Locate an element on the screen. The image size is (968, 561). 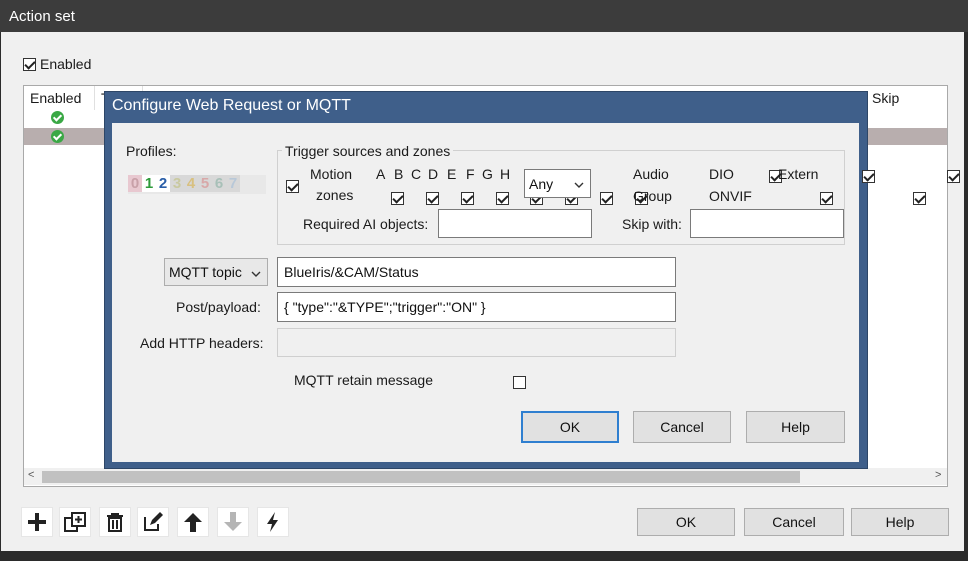
trigger-group-label: Trigger sources and zones is located at coordinates (368, 151).